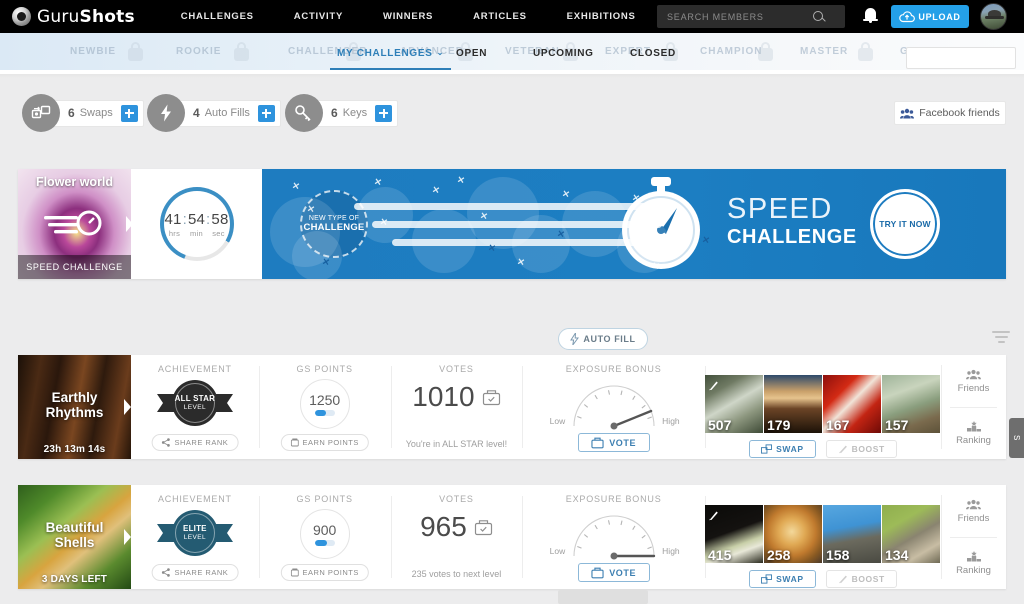 The width and height of the screenshot is (1024, 604). I want to click on tab-open: OPEN, so click(471, 53).